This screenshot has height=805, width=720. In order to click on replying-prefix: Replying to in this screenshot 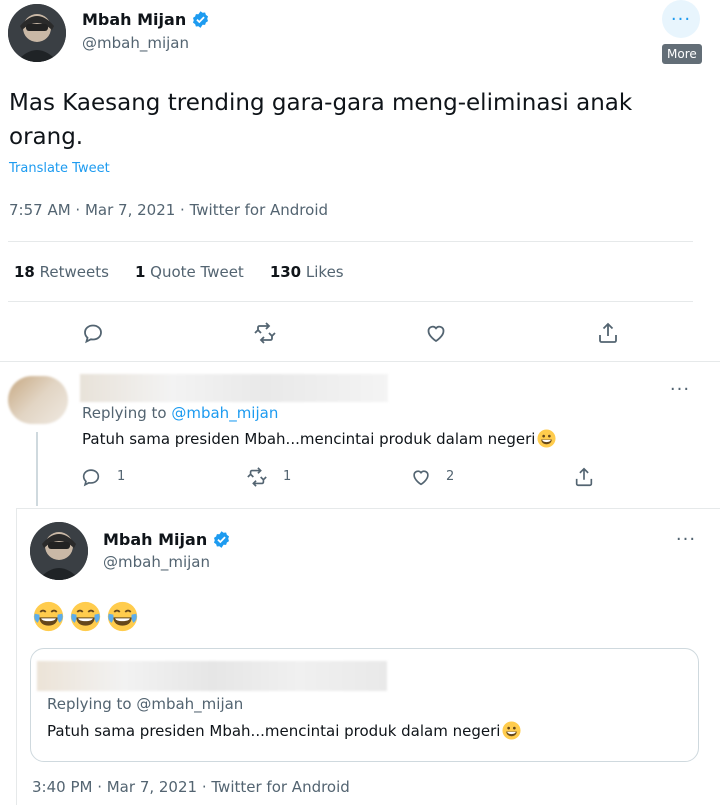, I will do `click(124, 413)`.